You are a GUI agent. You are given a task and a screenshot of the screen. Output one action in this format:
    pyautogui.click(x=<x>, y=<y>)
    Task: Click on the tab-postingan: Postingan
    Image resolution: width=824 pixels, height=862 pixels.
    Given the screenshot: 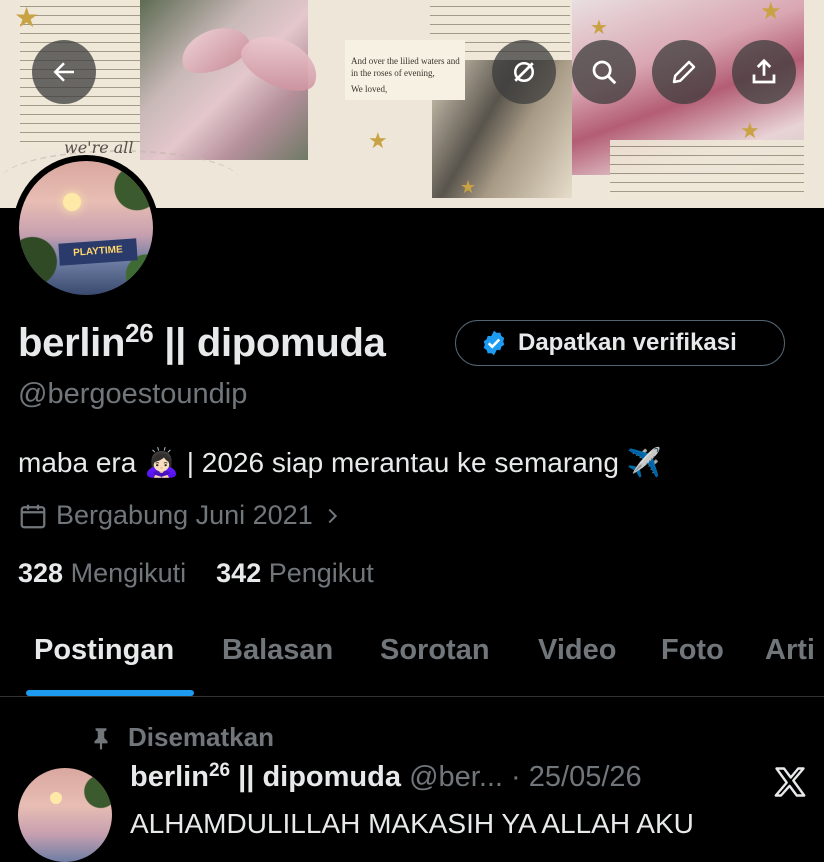 What is the action you would take?
    pyautogui.click(x=104, y=650)
    